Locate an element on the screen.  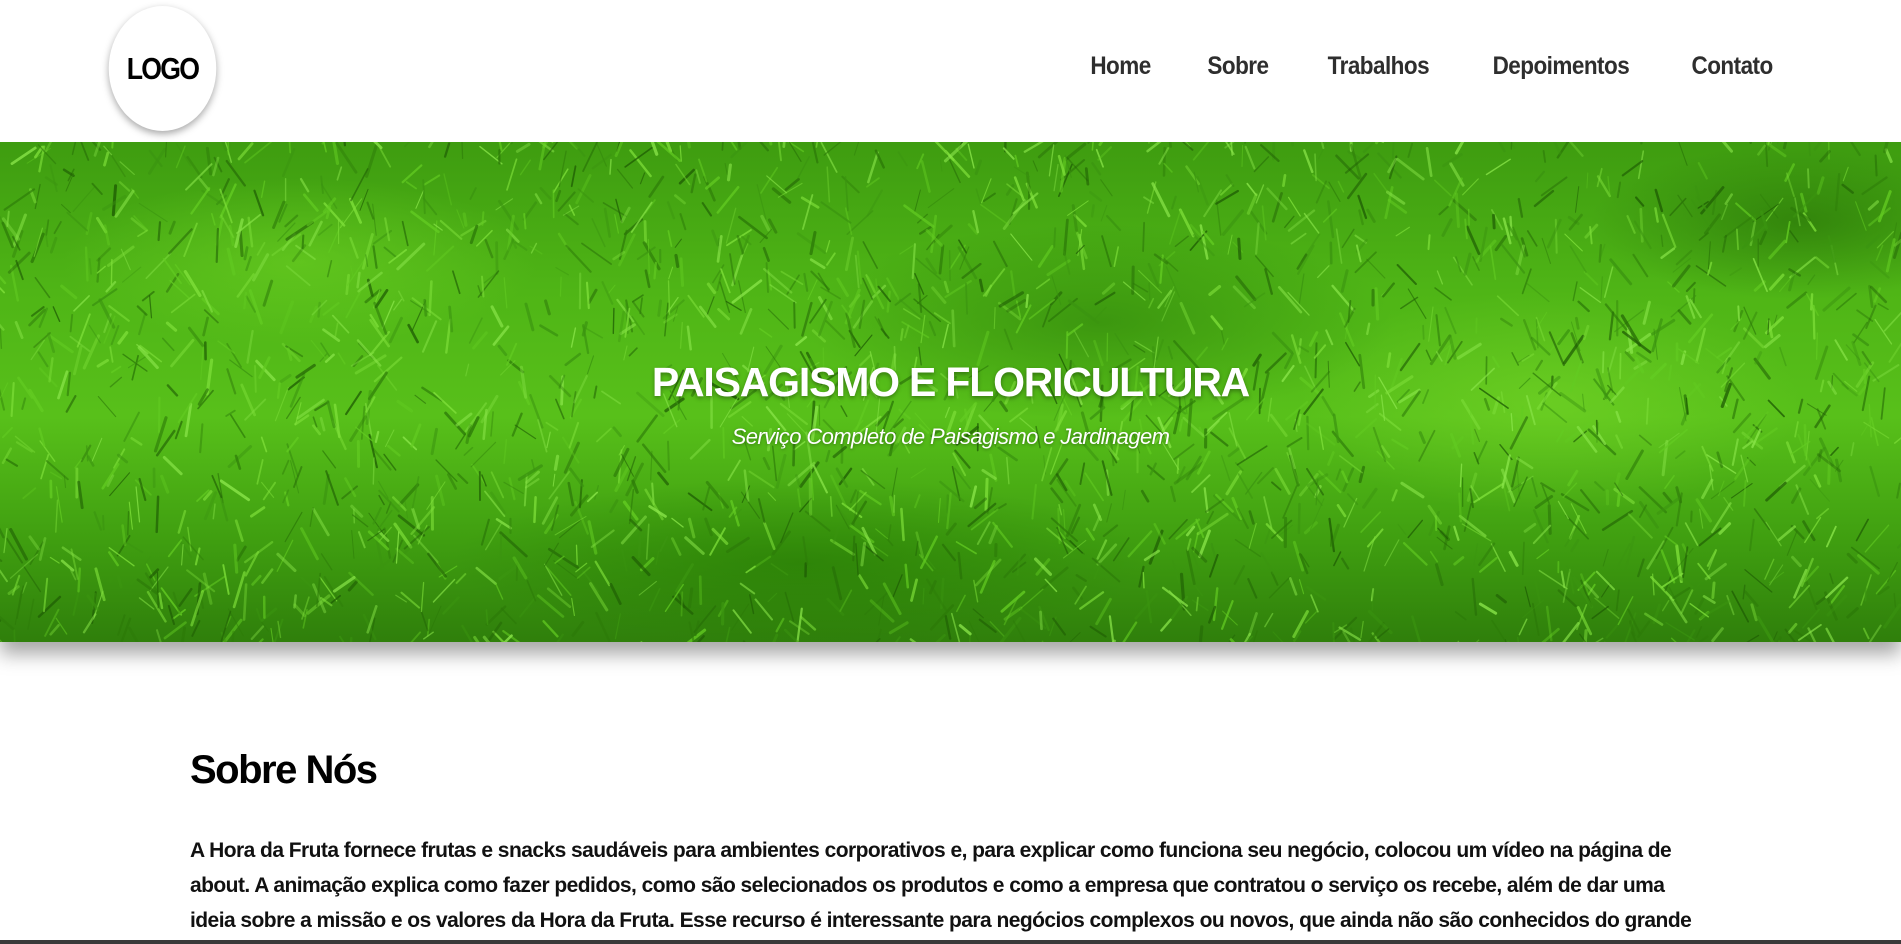
nav-link-contato: Contato is located at coordinates (1732, 66).